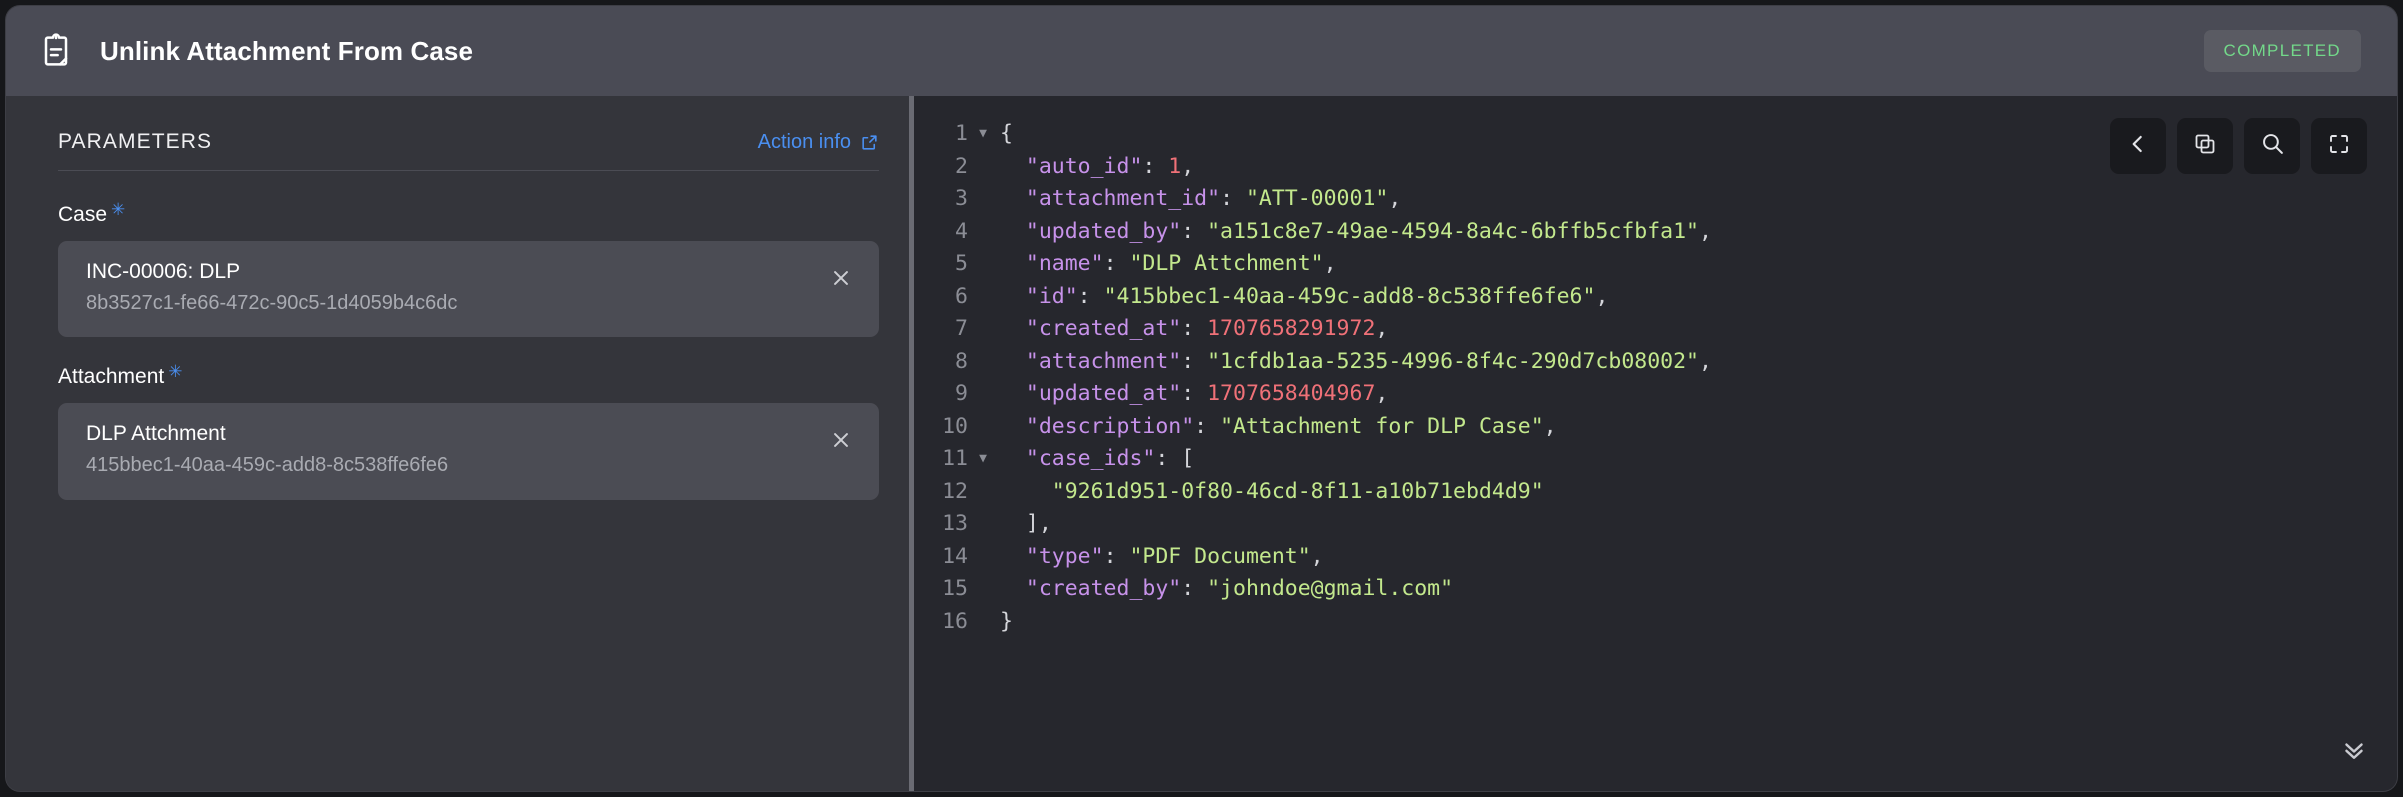  Describe the element at coordinates (267, 465) in the screenshot. I see `field-secondary-value: 415bbec1-40aa-459c-add8-8c538ffe6fe6` at that location.